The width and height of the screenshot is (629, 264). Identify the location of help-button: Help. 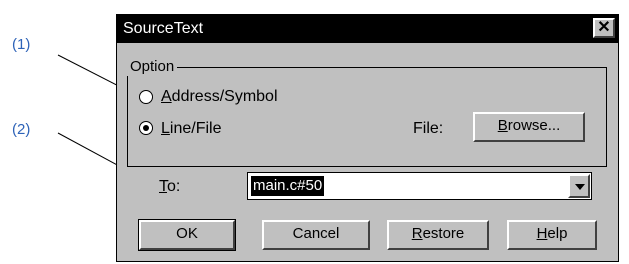
(552, 235).